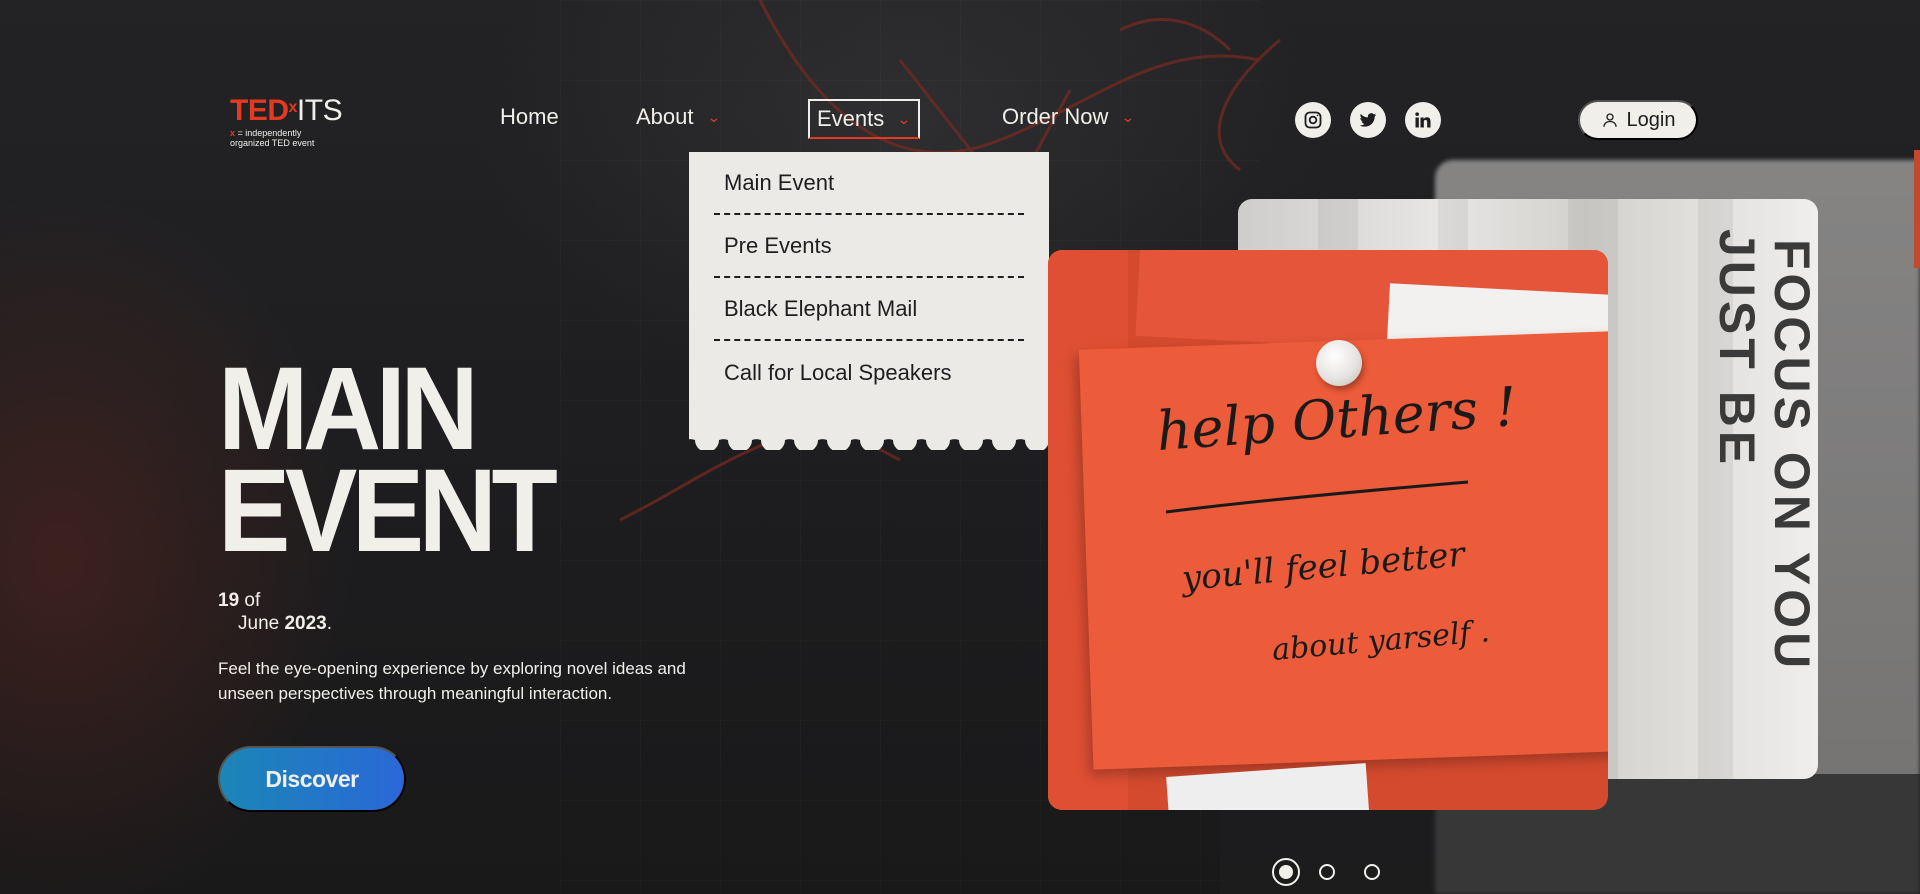  Describe the element at coordinates (869, 183) in the screenshot. I see `dropdown-item-main-event: Main Event` at that location.